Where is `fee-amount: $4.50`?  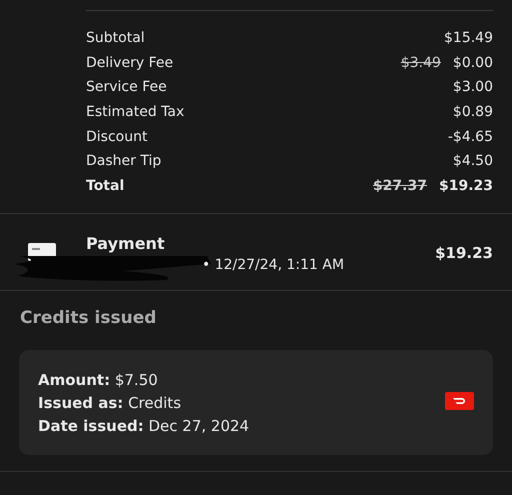 fee-amount: $4.50 is located at coordinates (472, 161).